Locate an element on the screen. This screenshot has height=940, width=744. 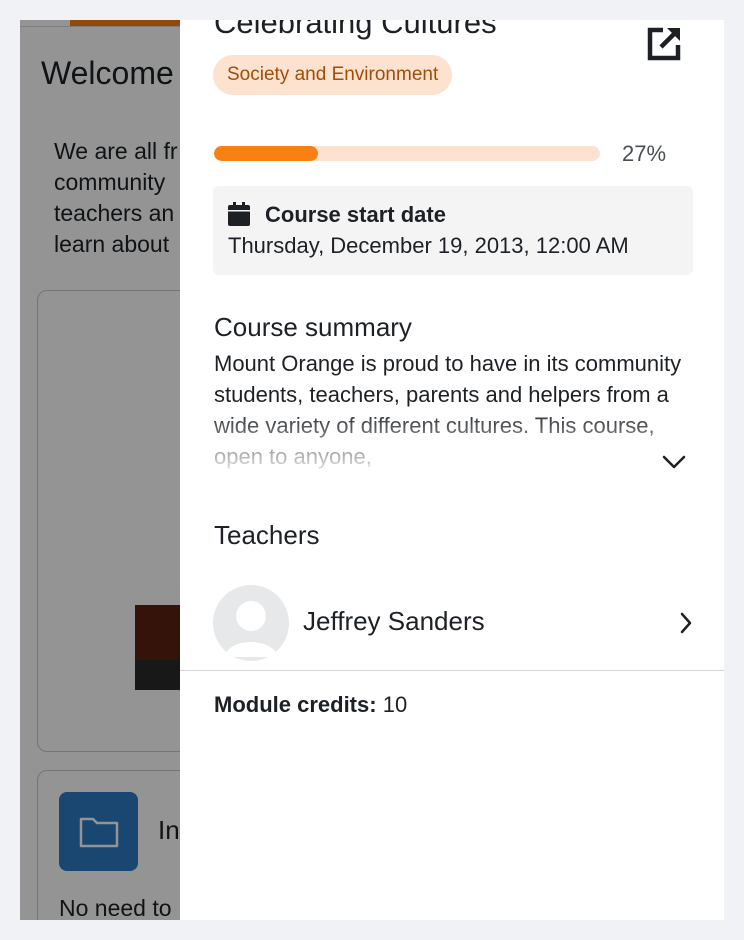
progress-bar is located at coordinates (407, 153).